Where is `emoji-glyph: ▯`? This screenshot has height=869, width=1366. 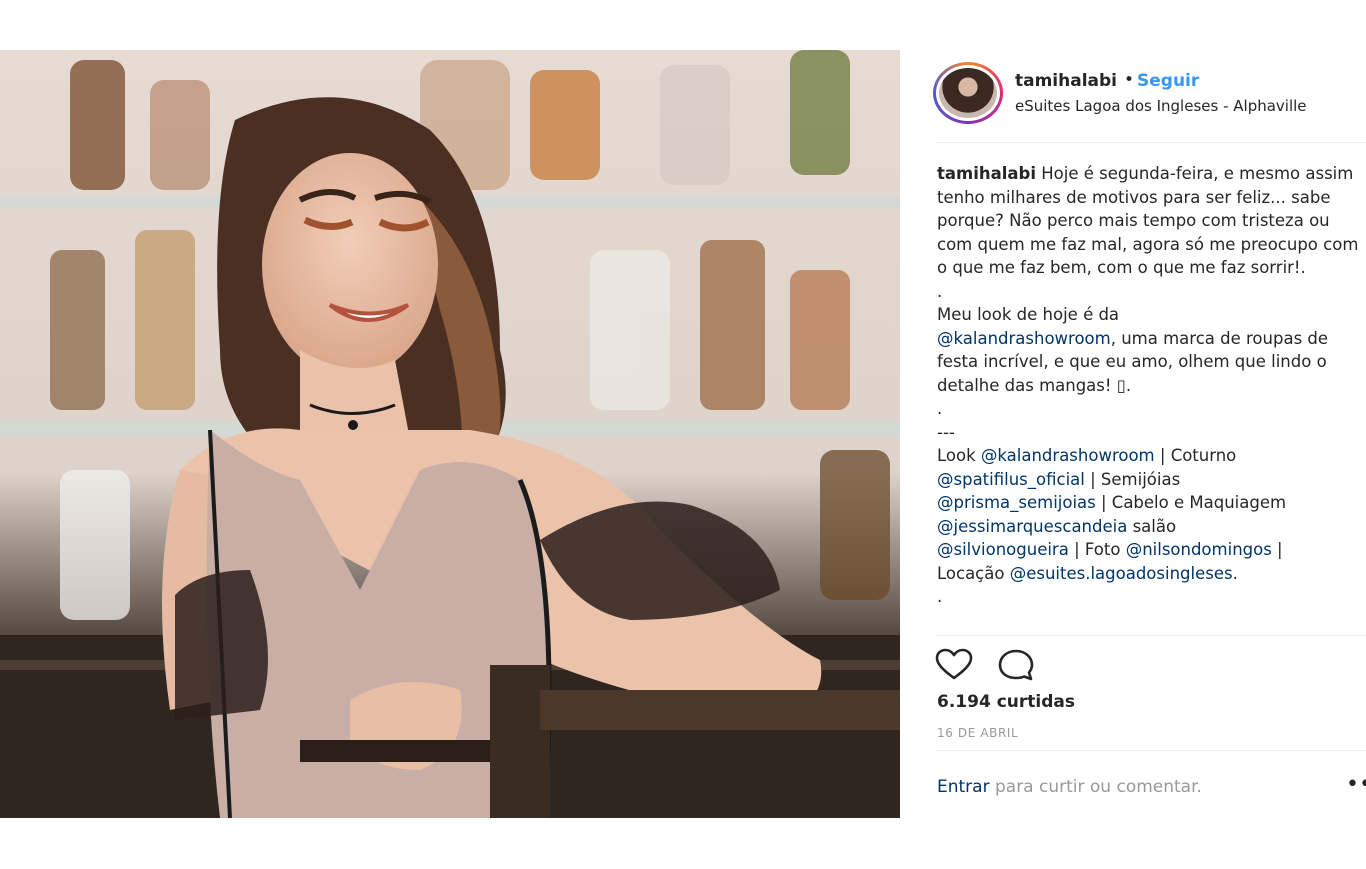 emoji-glyph: ▯ is located at coordinates (1121, 385).